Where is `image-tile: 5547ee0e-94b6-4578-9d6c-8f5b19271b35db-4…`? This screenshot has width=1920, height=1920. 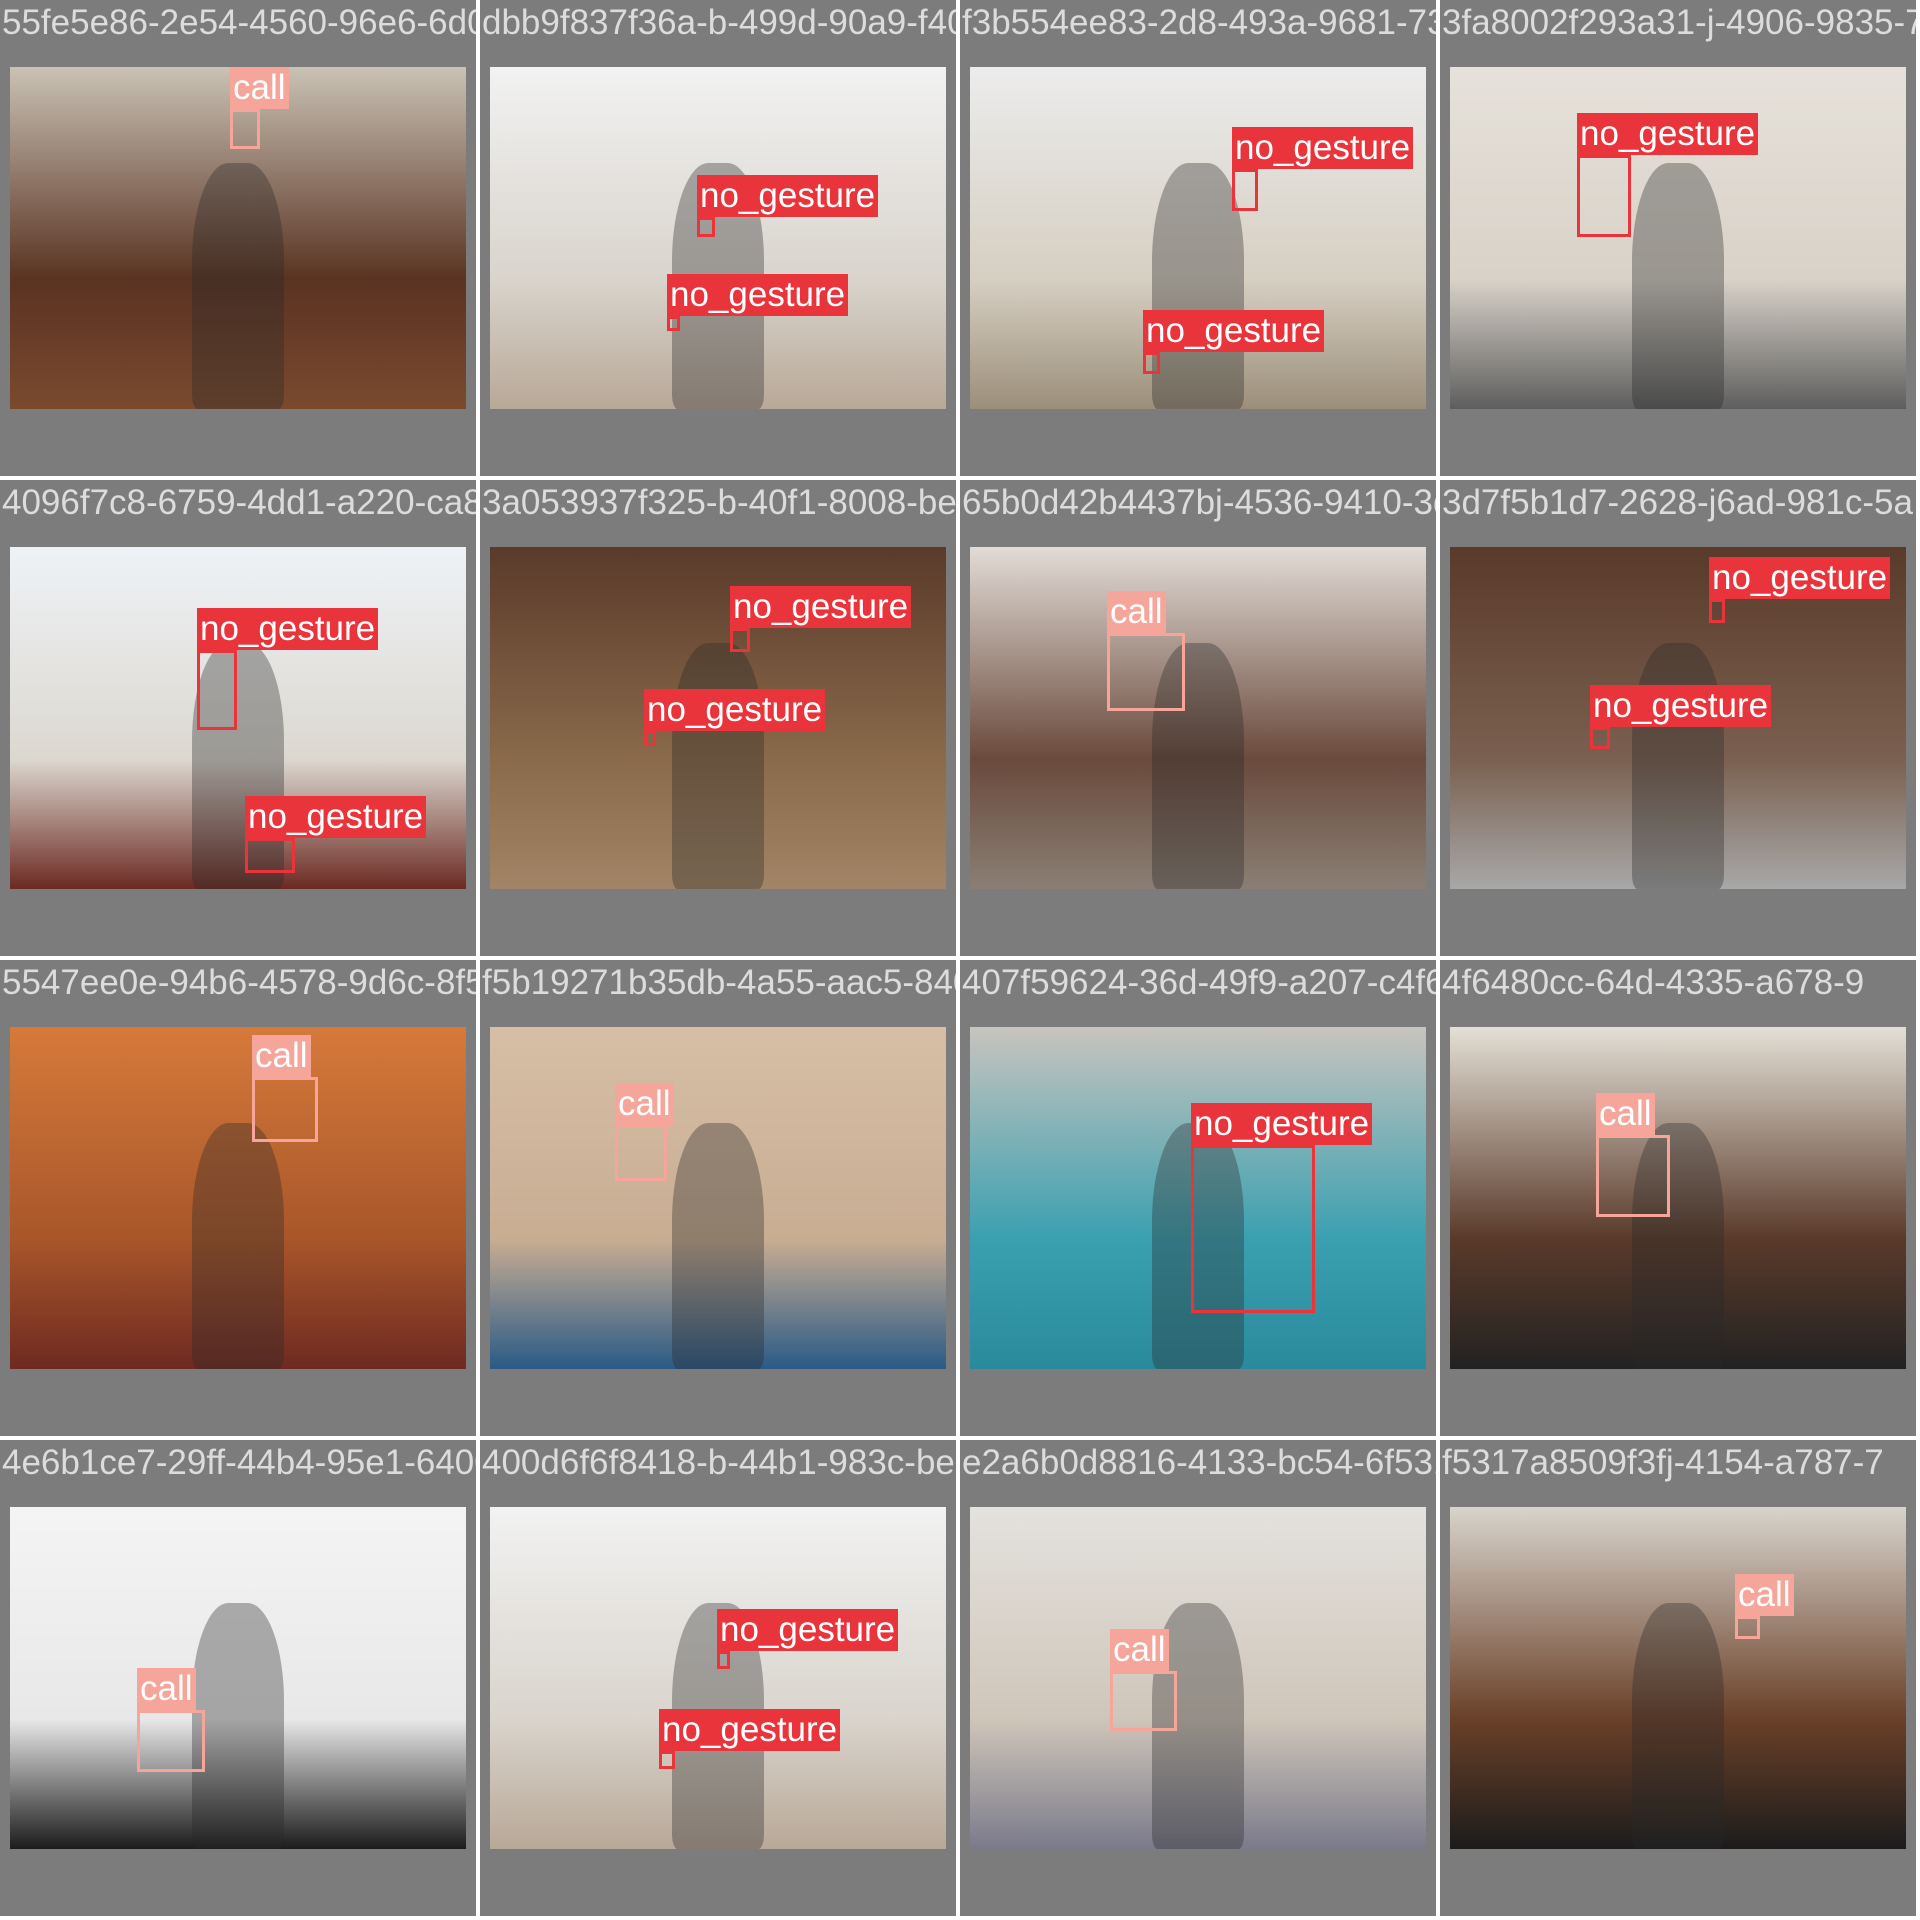 image-tile: 5547ee0e-94b6-4578-9d6c-8f5b19271b35db-4… is located at coordinates (238, 1198).